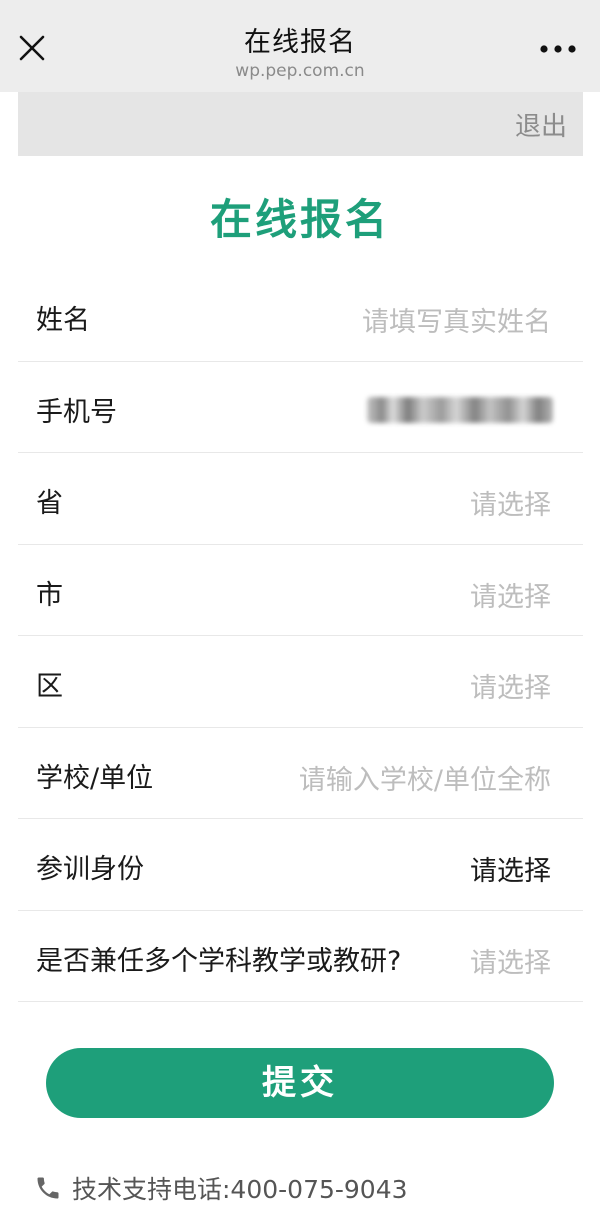  Describe the element at coordinates (300, 42) in the screenshot. I see `nav-title: 在线报名` at that location.